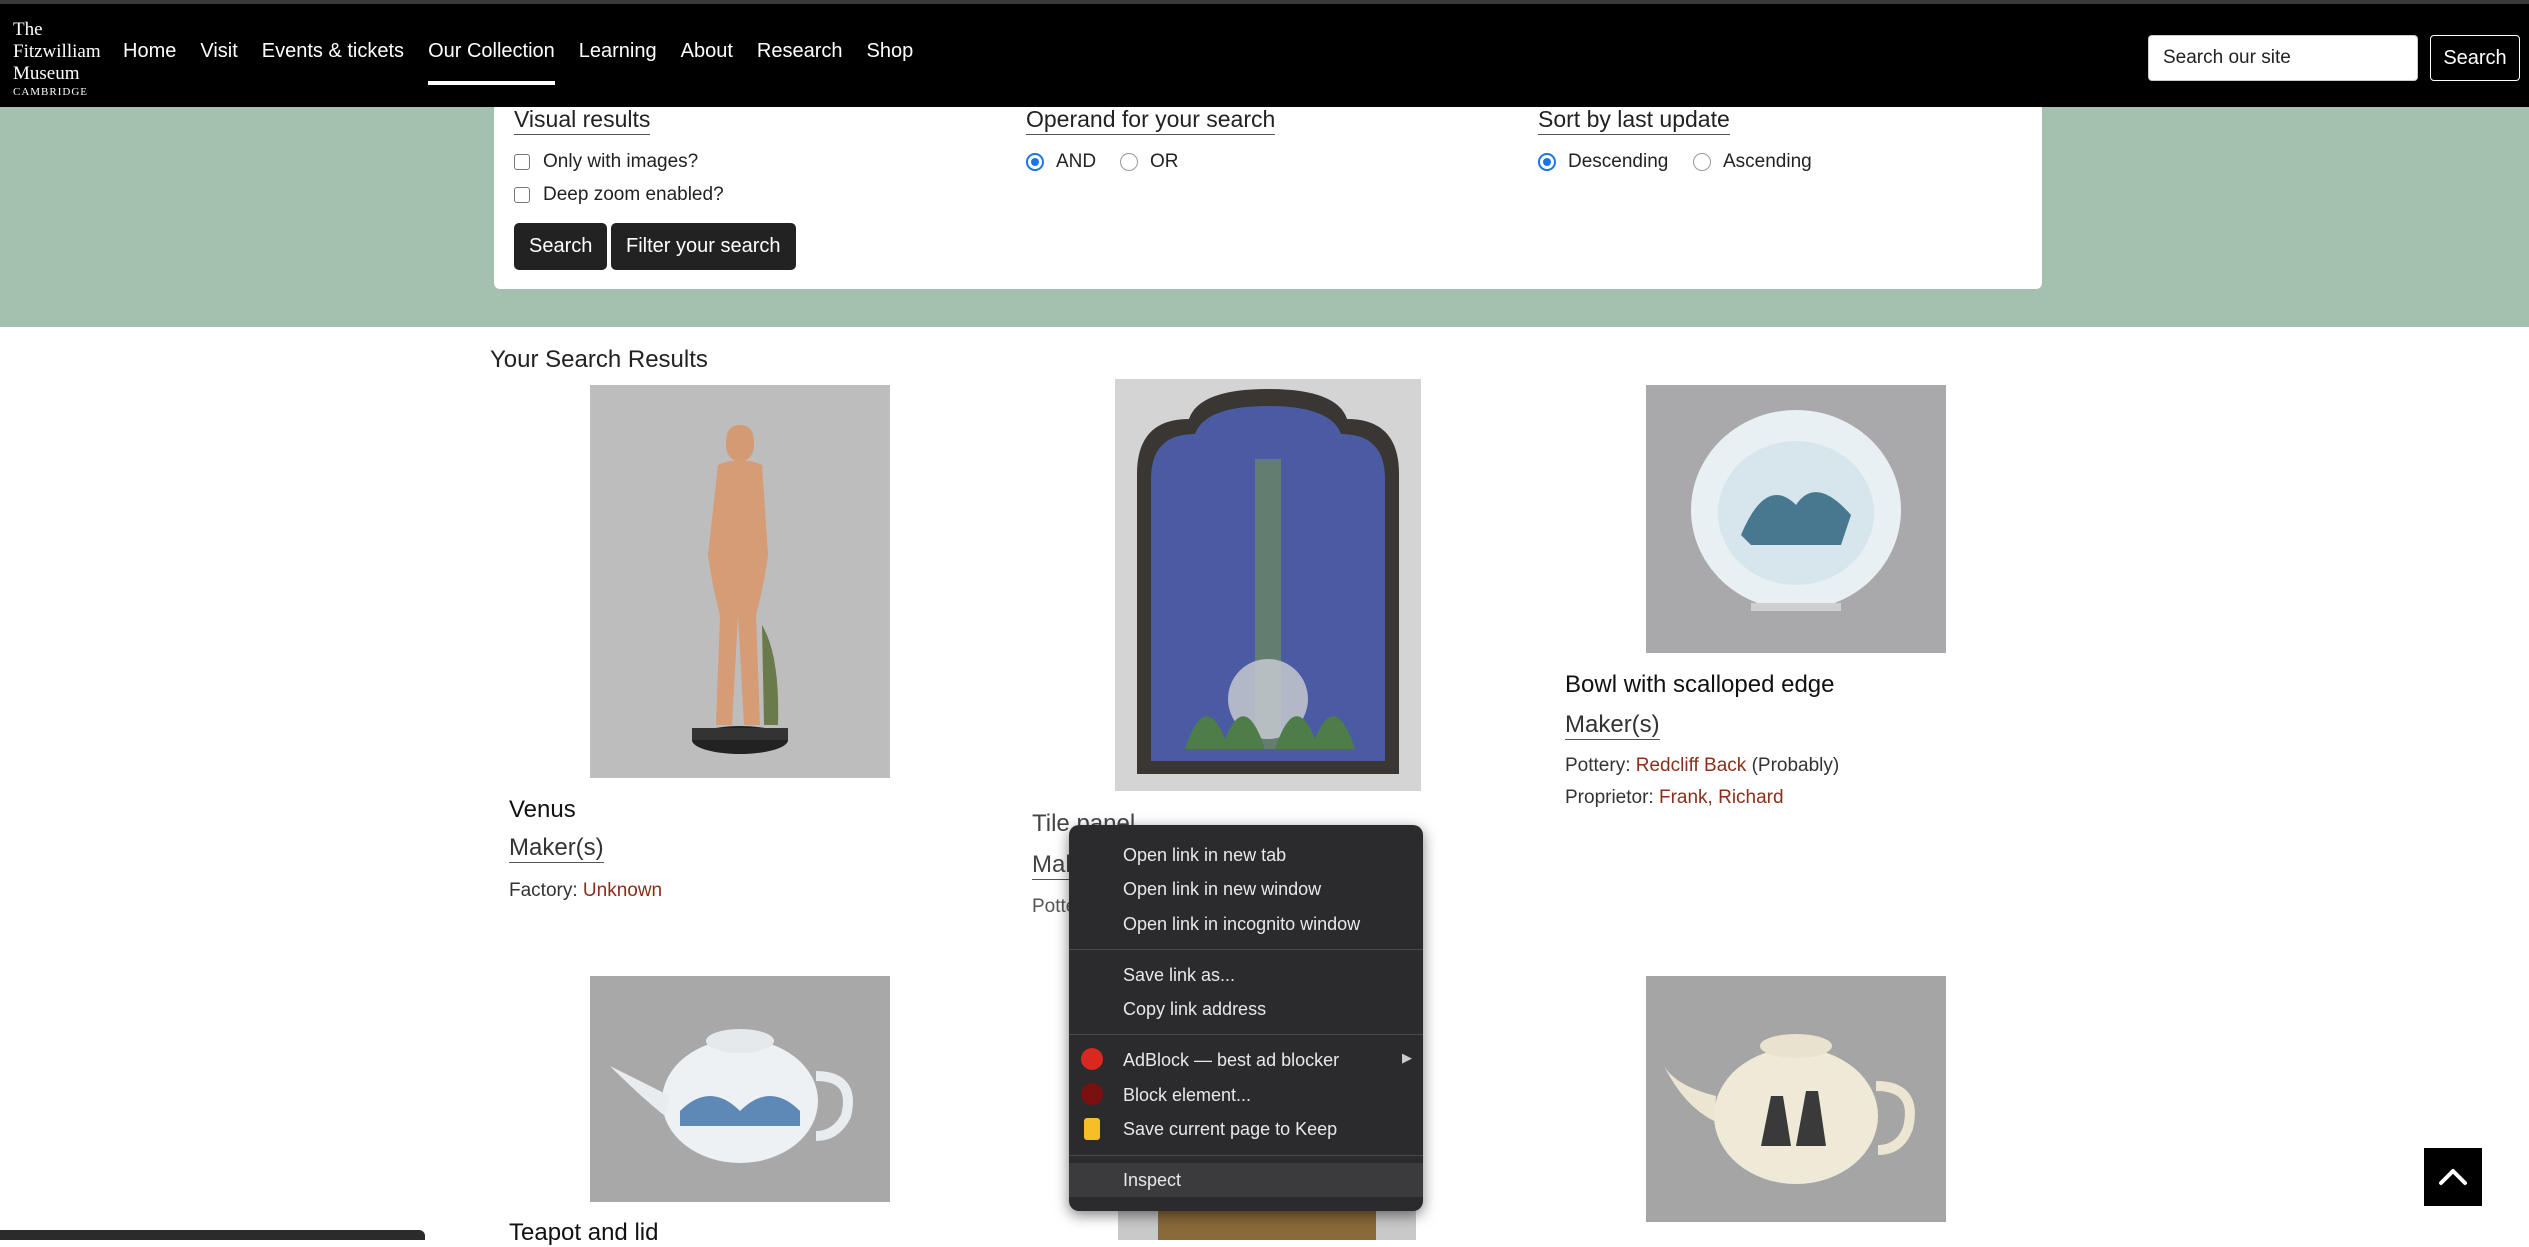  I want to click on deep-zoom-option: Deep zoom enabled?, so click(619, 195).